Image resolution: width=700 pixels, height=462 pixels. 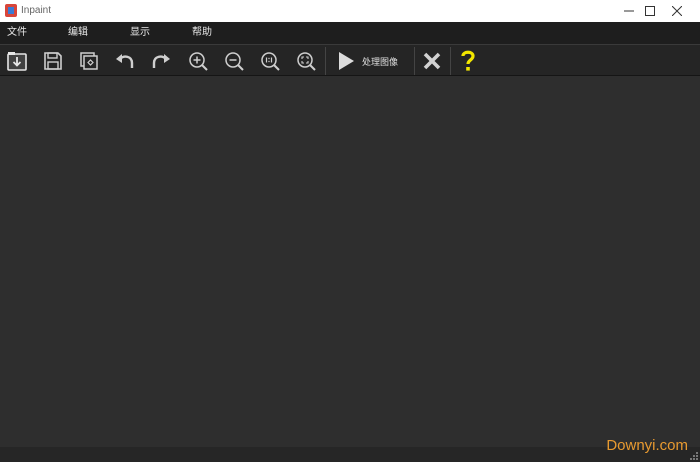 I want to click on zoom-out-button, so click(x=234, y=61).